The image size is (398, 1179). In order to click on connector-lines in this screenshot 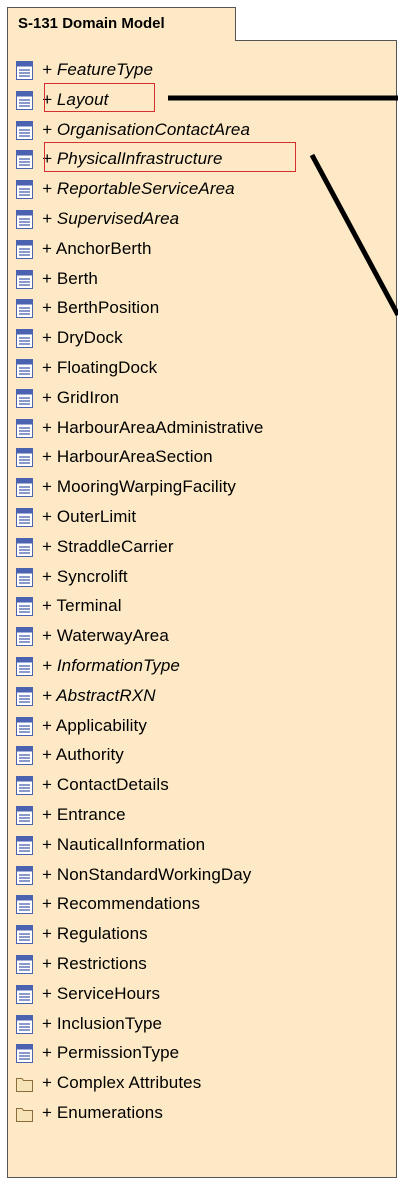, I will do `click(283, 206)`.